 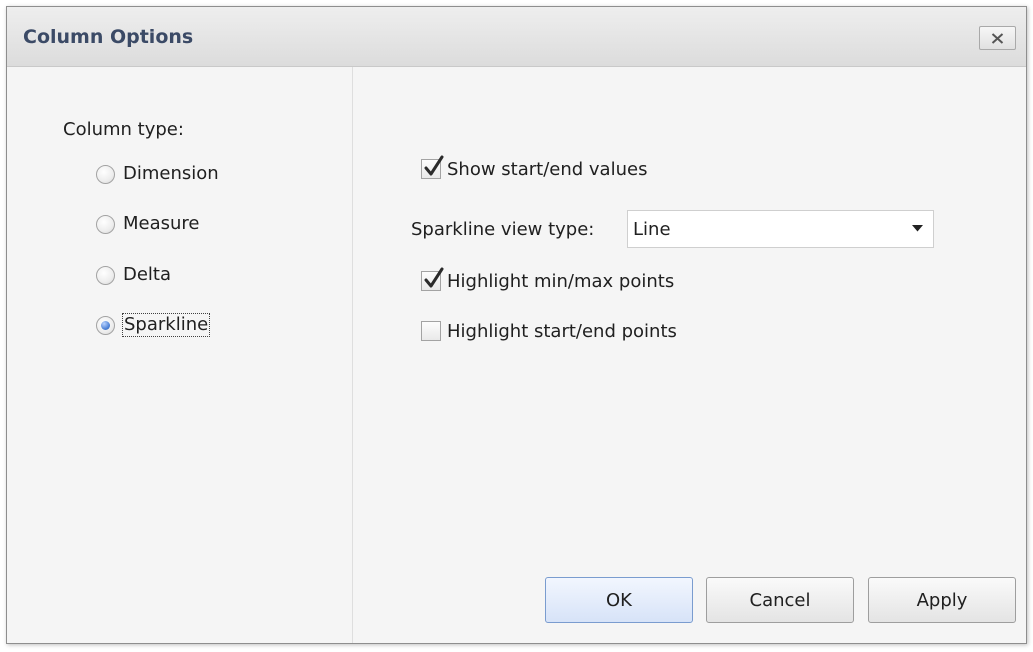 What do you see at coordinates (171, 173) in the screenshot?
I see `radio-label: Dimension` at bounding box center [171, 173].